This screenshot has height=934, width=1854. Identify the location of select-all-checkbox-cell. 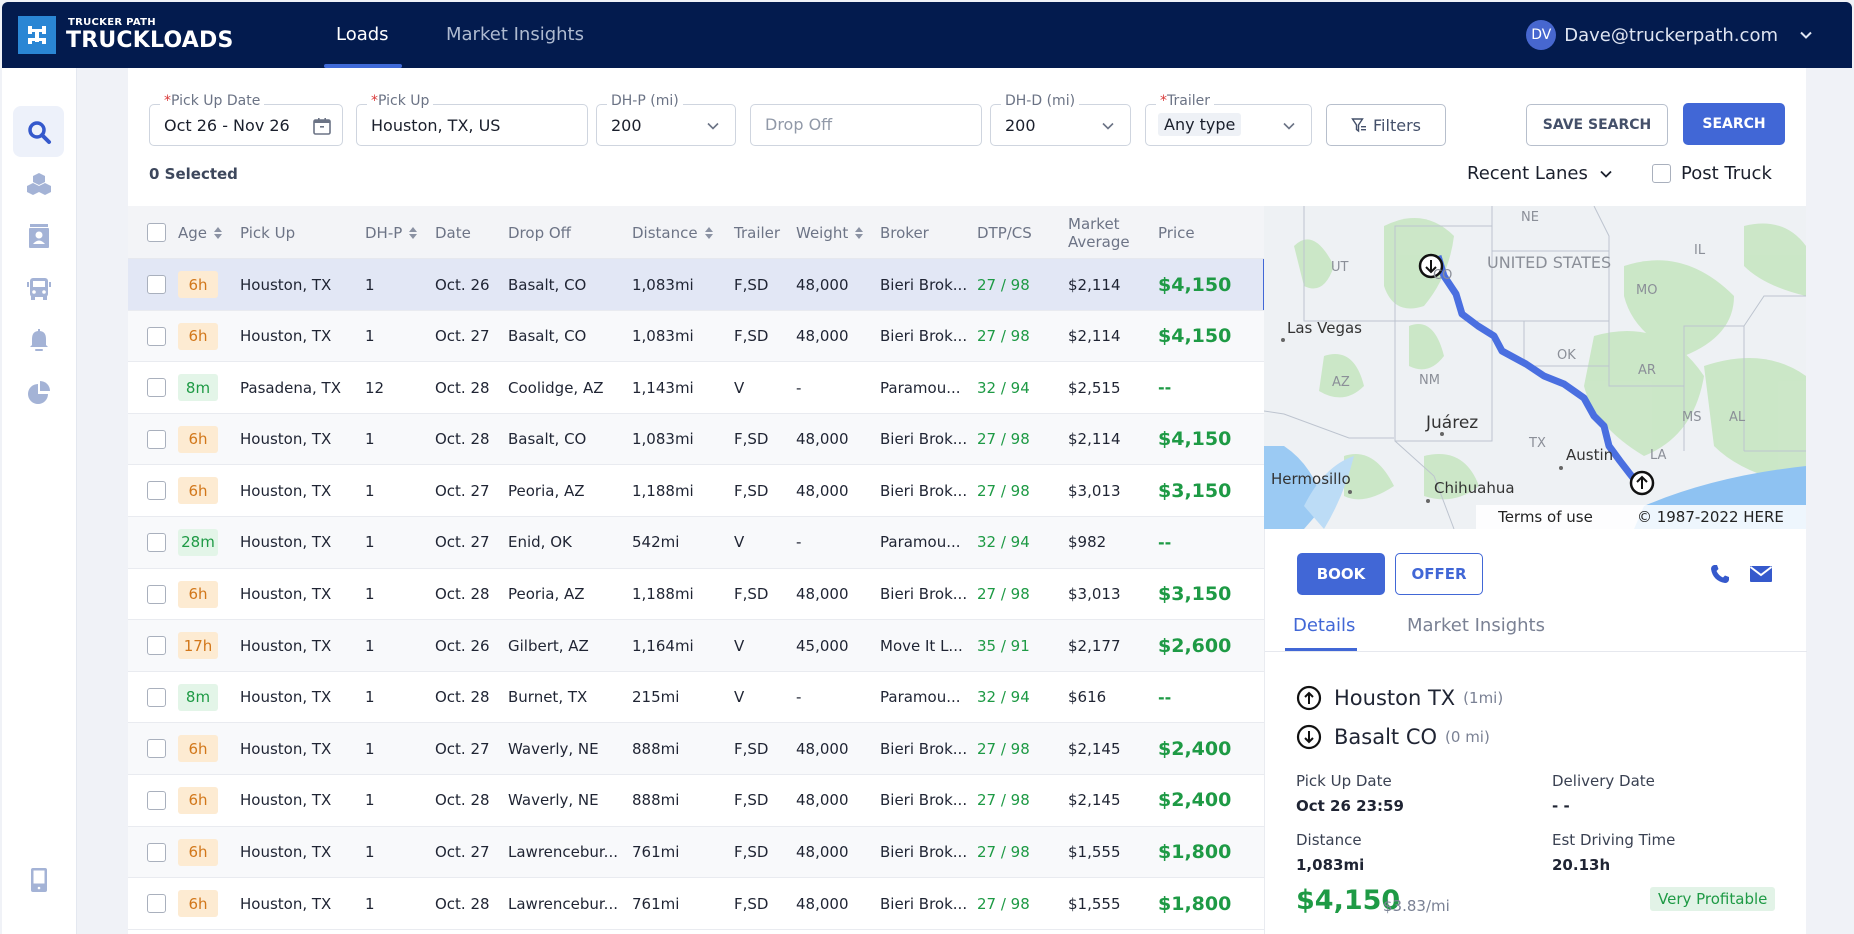
(156, 232).